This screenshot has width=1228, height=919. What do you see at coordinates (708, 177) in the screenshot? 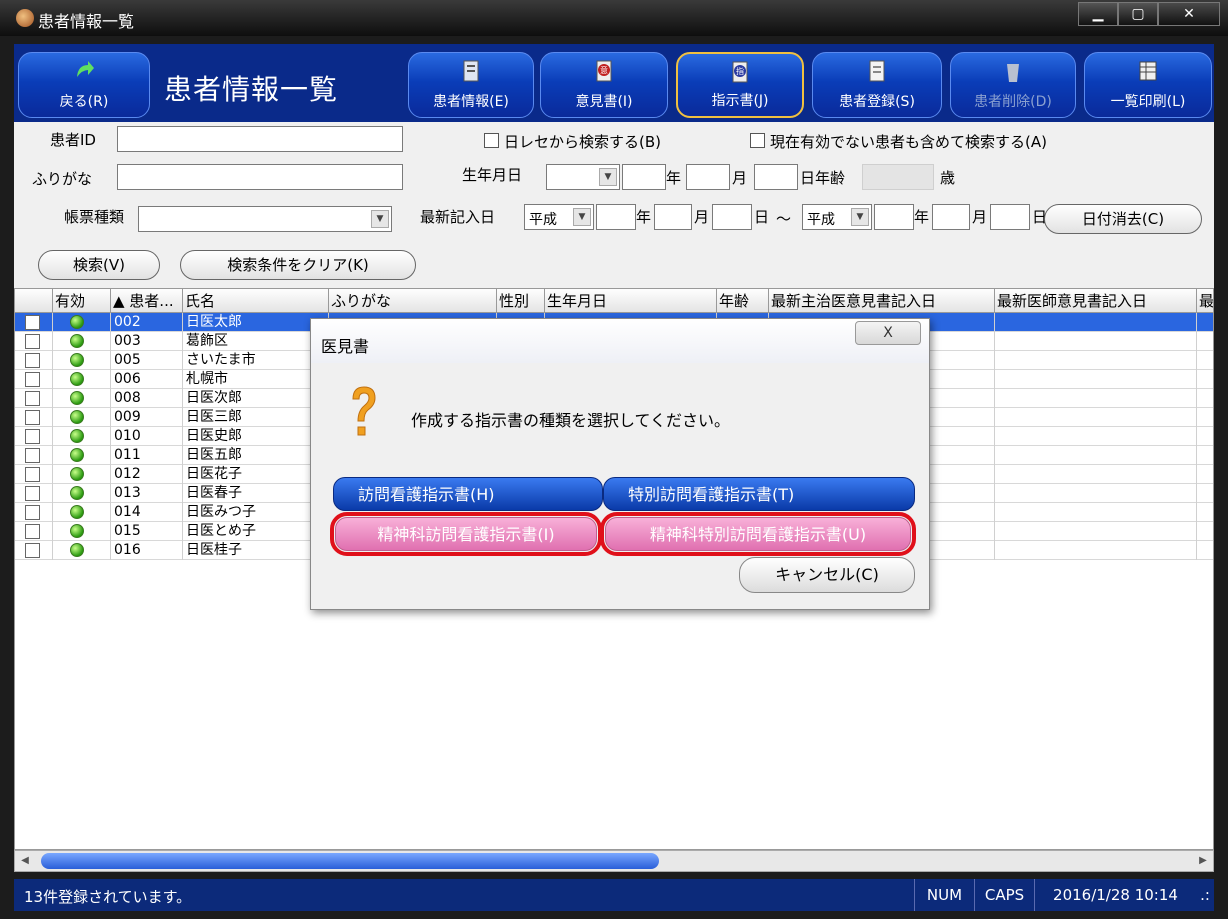
I see `birth-month-input` at bounding box center [708, 177].